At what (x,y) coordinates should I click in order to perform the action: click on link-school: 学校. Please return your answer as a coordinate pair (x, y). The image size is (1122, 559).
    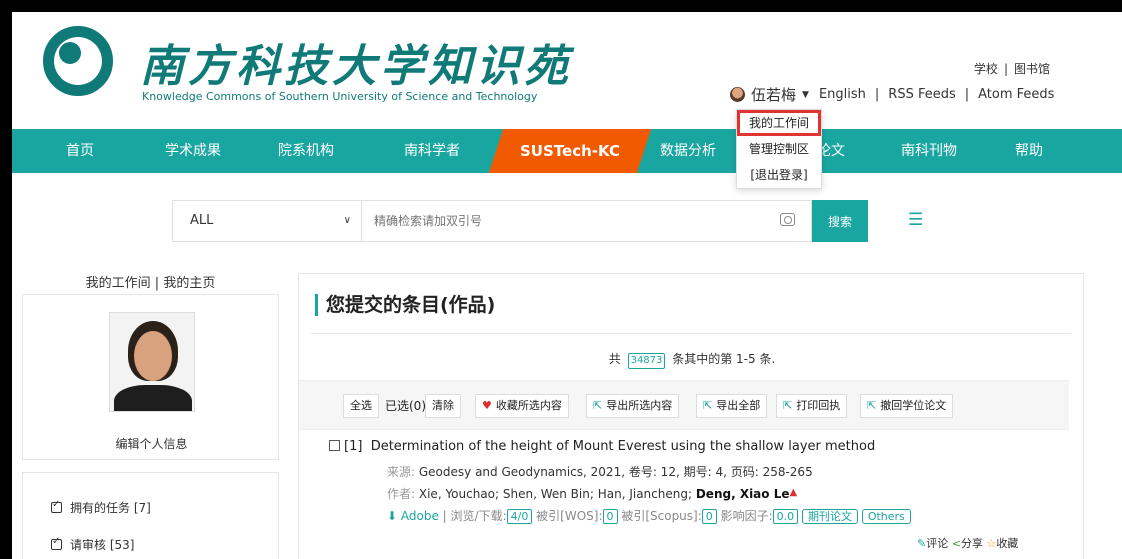
    Looking at the image, I should click on (986, 69).